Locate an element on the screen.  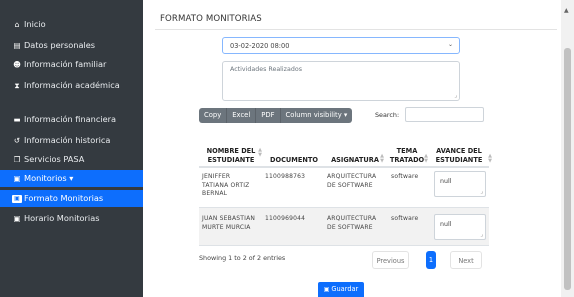
sidebar-item-label: Información financiera is located at coordinates (70, 119).